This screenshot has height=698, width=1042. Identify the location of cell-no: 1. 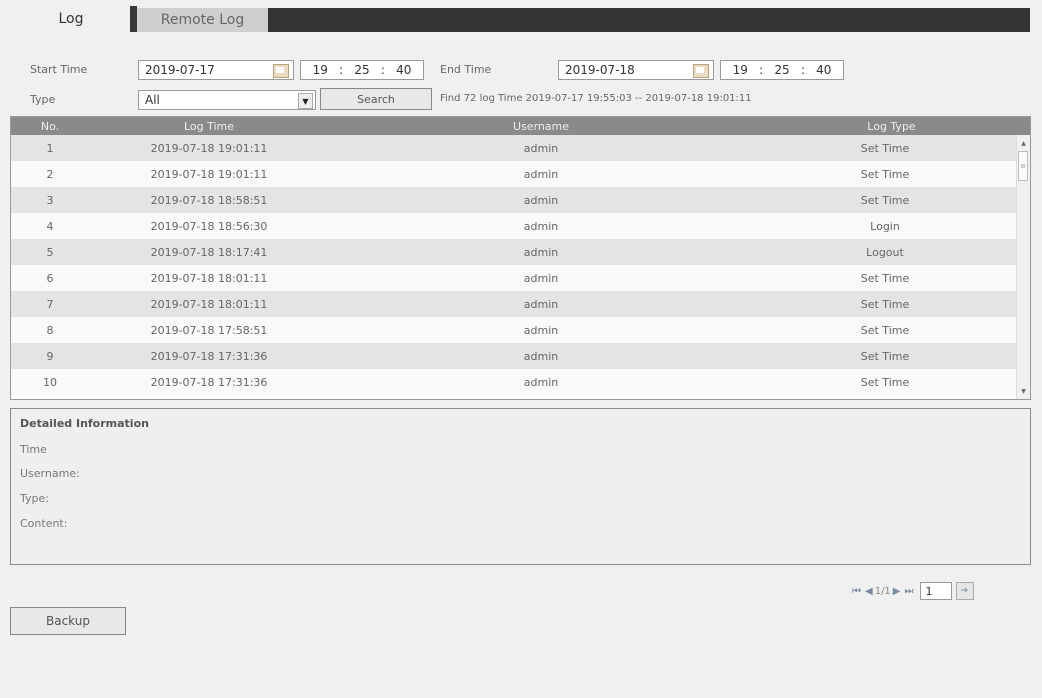
(50, 148).